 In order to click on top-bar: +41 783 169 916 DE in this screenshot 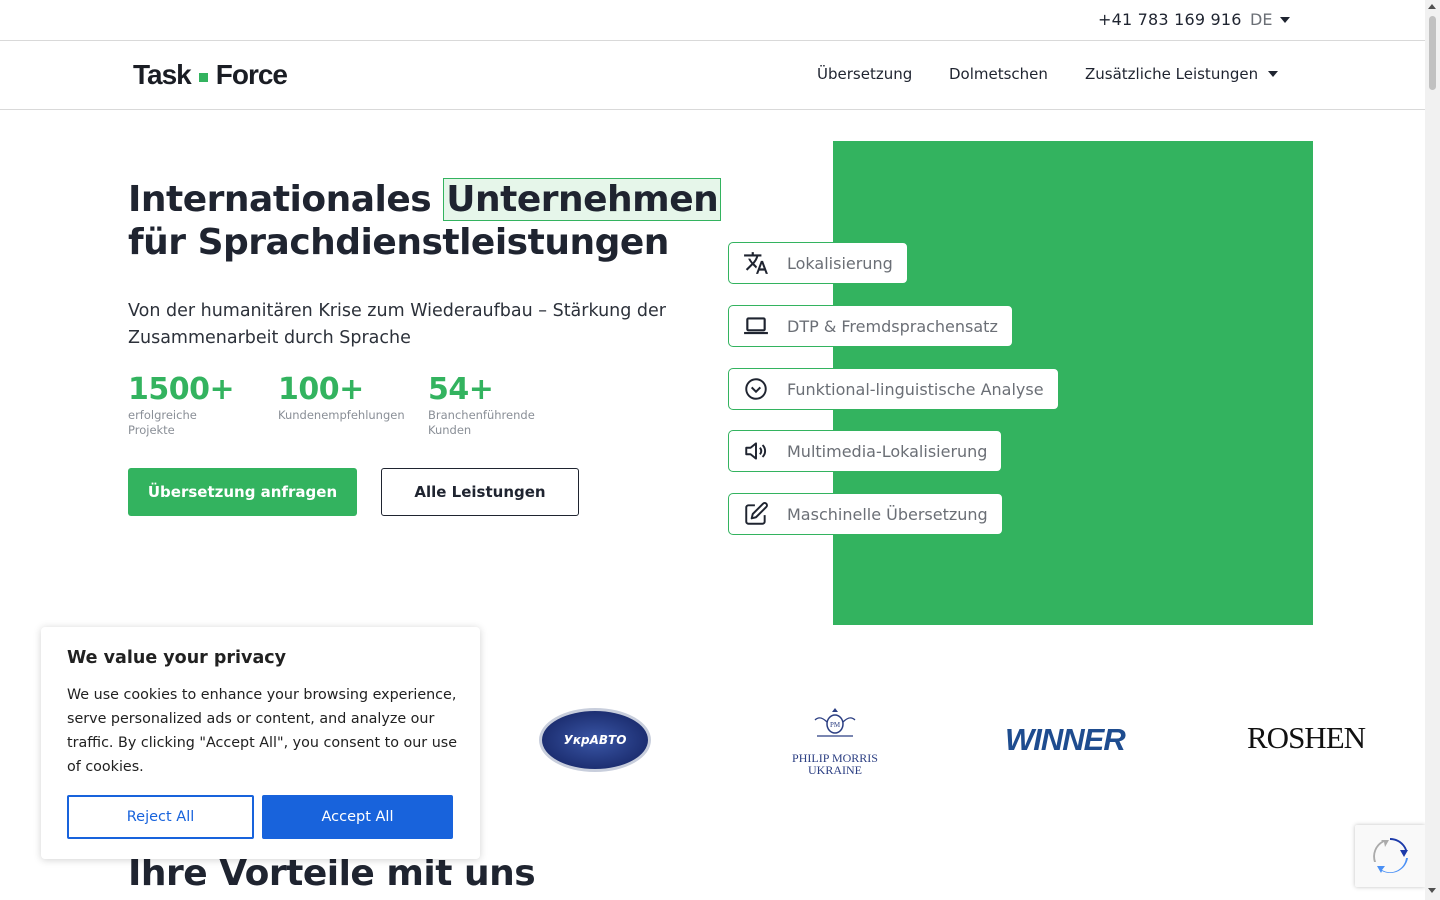, I will do `click(712, 20)`.